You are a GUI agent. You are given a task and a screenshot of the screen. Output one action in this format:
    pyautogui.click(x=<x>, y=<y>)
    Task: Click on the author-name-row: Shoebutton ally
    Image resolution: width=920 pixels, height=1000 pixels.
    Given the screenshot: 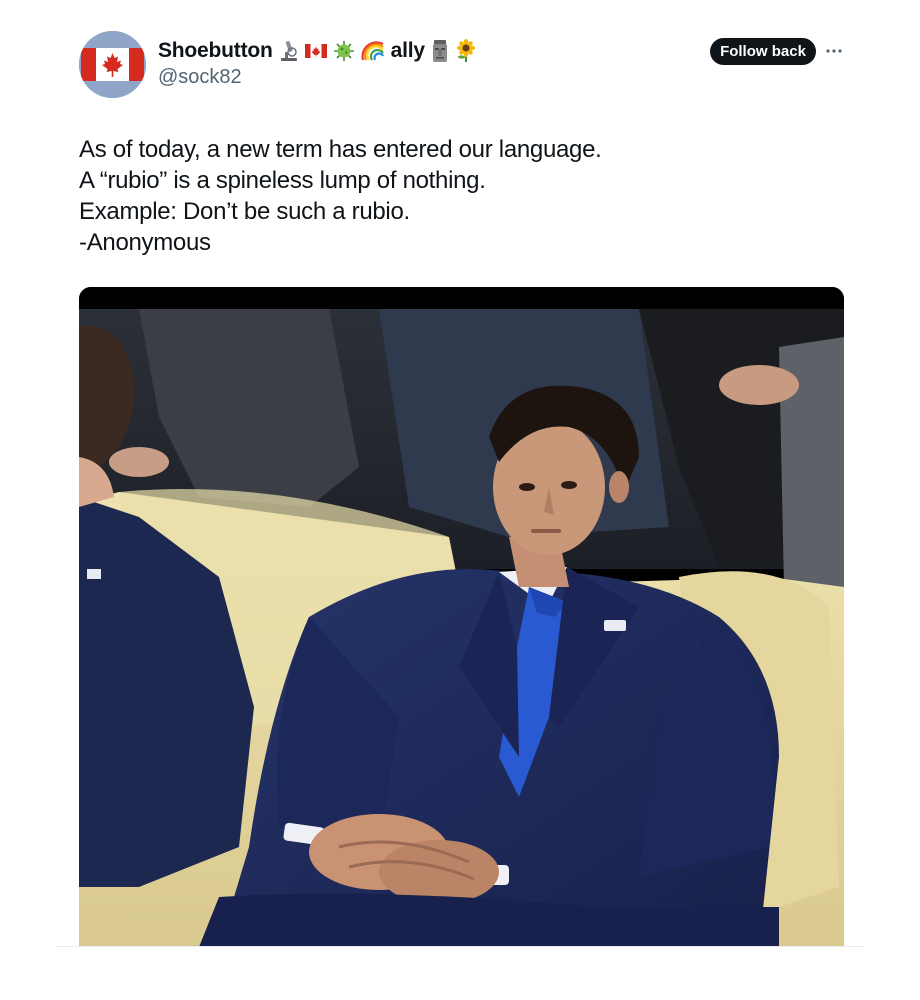 What is the action you would take?
    pyautogui.click(x=317, y=51)
    